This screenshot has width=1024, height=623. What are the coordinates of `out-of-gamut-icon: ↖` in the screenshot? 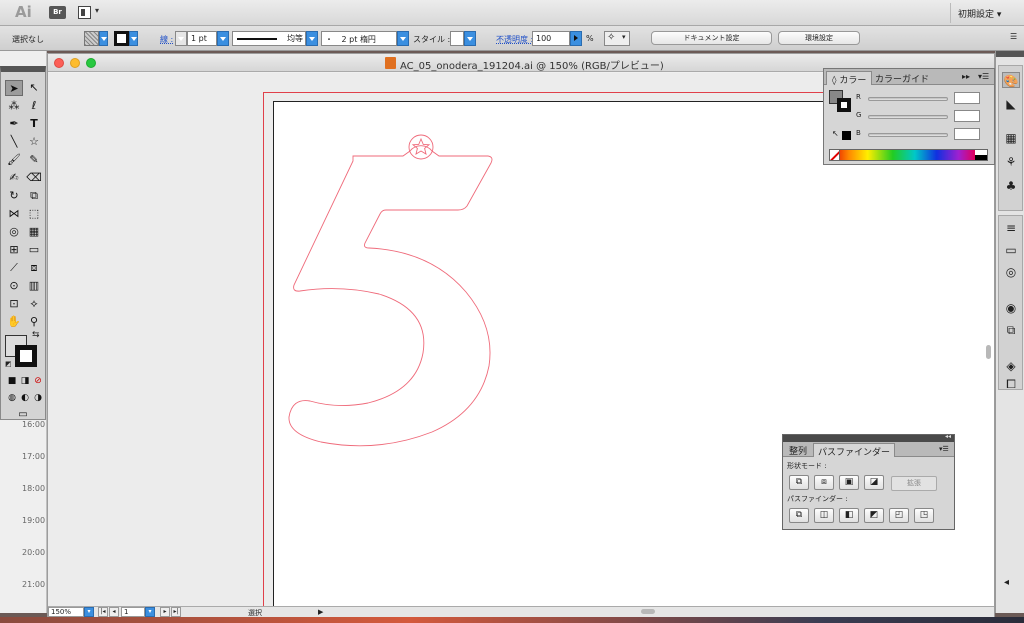 It's located at (835, 133).